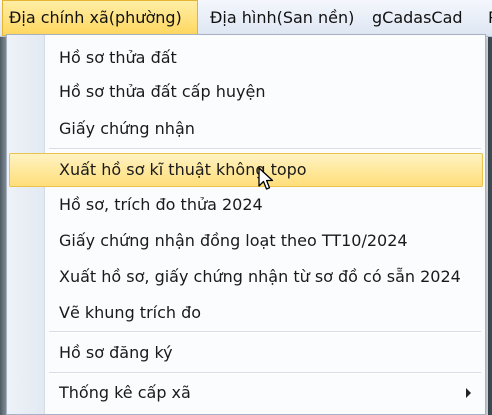 The width and height of the screenshot is (492, 415). I want to click on menu-item-label: Hồ sơ thửa đất cấp huyện, so click(162, 91).